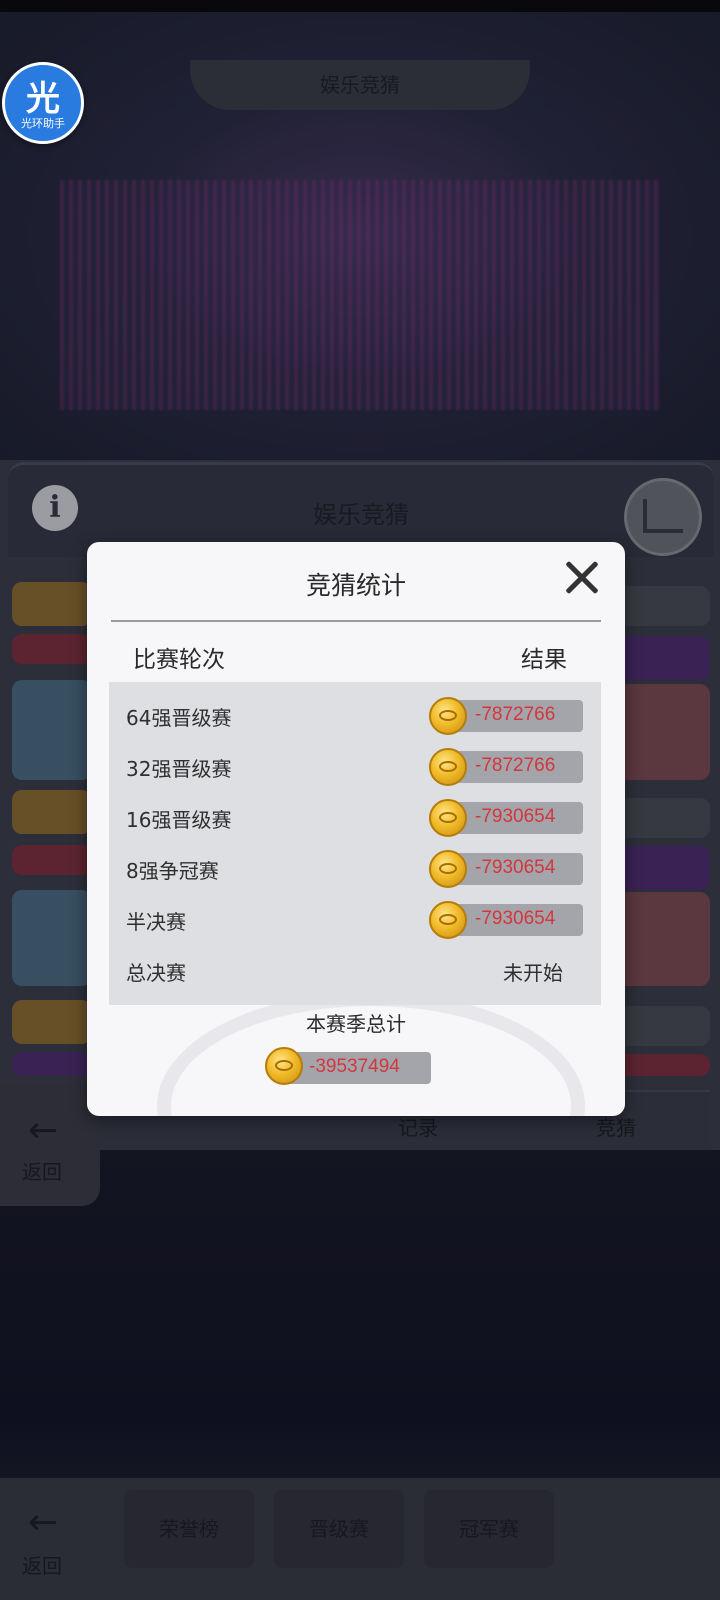 The width and height of the screenshot is (720, 1600). Describe the element at coordinates (179, 820) in the screenshot. I see `round-name: 16强晋级赛` at that location.